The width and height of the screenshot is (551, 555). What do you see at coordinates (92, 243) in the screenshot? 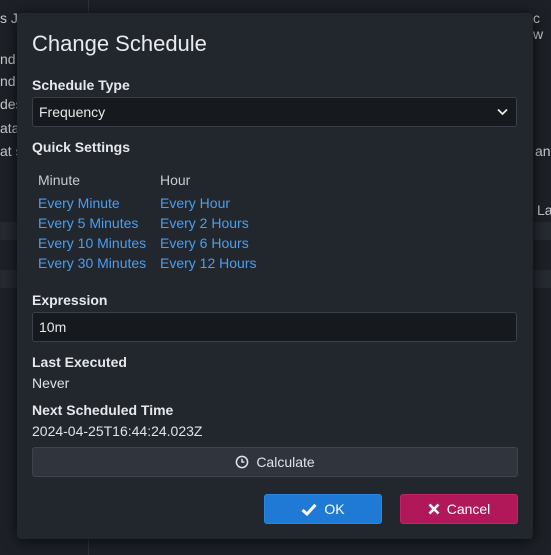
I see `every-10-minutes-link: Every 10 Minutes` at bounding box center [92, 243].